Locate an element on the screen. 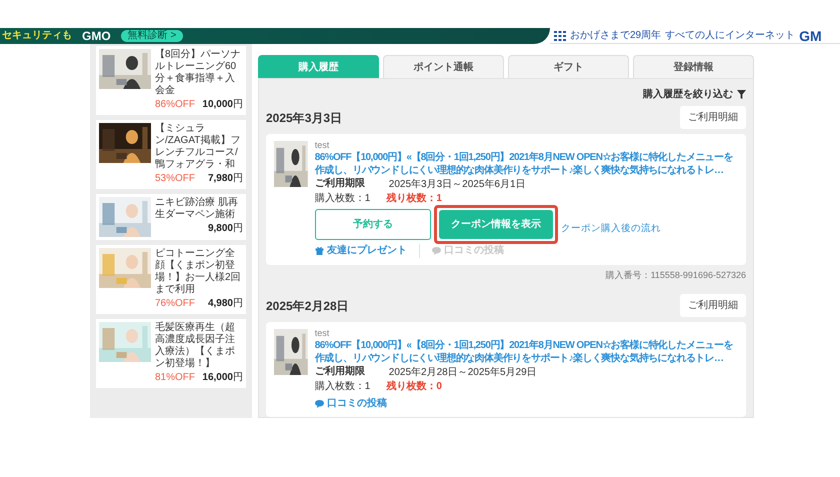  order-date: 2025年2月28日 is located at coordinates (307, 306).